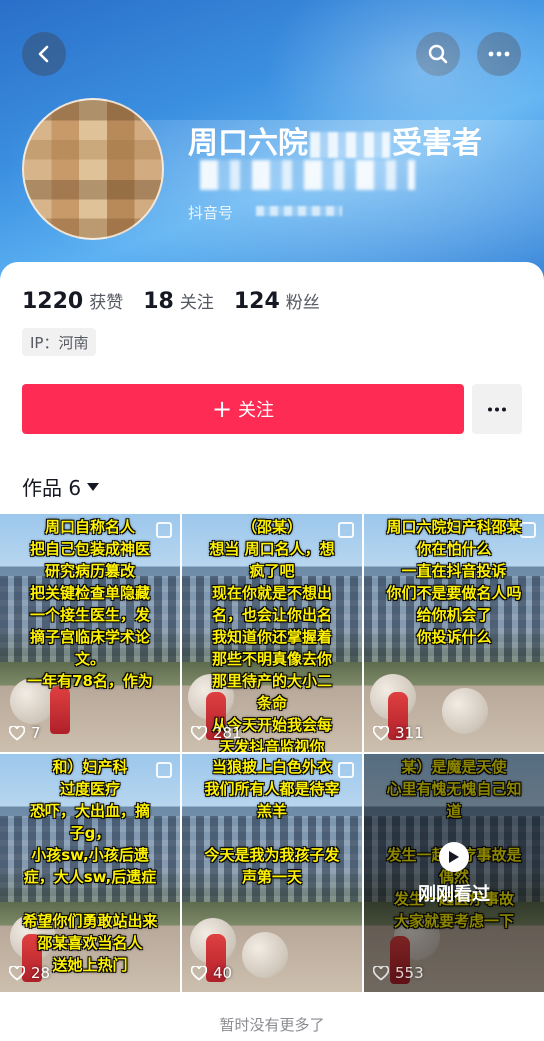  What do you see at coordinates (211, 213) in the screenshot?
I see `douyin-id-label: 抖音号` at bounding box center [211, 213].